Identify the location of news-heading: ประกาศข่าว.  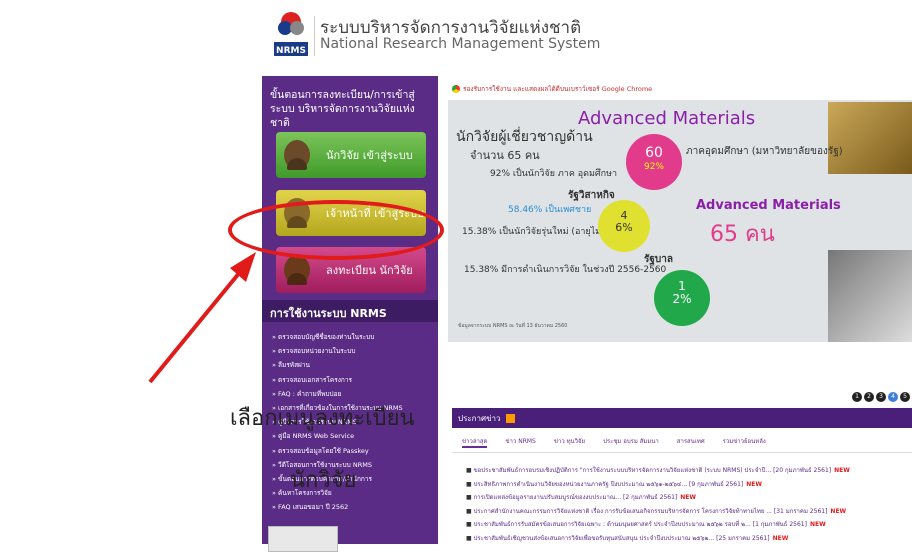
(682, 418).